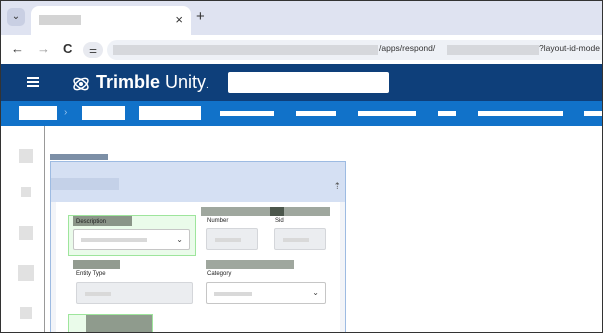  Describe the element at coordinates (60, 20) in the screenshot. I see `tab-title-redacted` at that location.